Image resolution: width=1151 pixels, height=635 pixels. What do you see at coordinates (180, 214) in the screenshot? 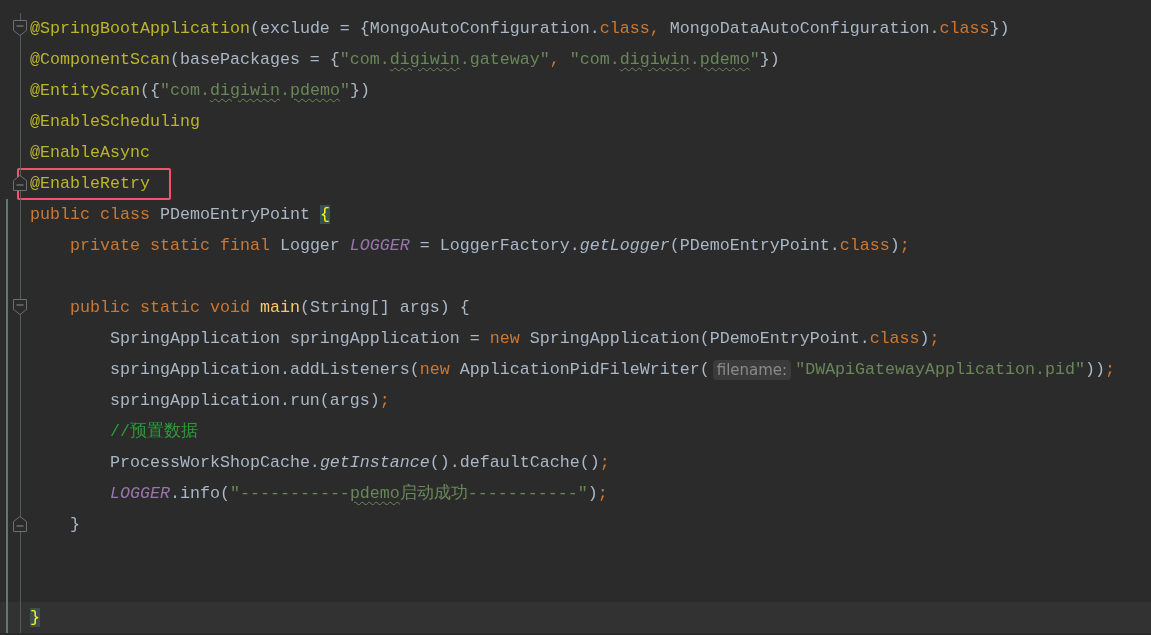
I see `code-text: public class PDemoEntryPoint {` at bounding box center [180, 214].